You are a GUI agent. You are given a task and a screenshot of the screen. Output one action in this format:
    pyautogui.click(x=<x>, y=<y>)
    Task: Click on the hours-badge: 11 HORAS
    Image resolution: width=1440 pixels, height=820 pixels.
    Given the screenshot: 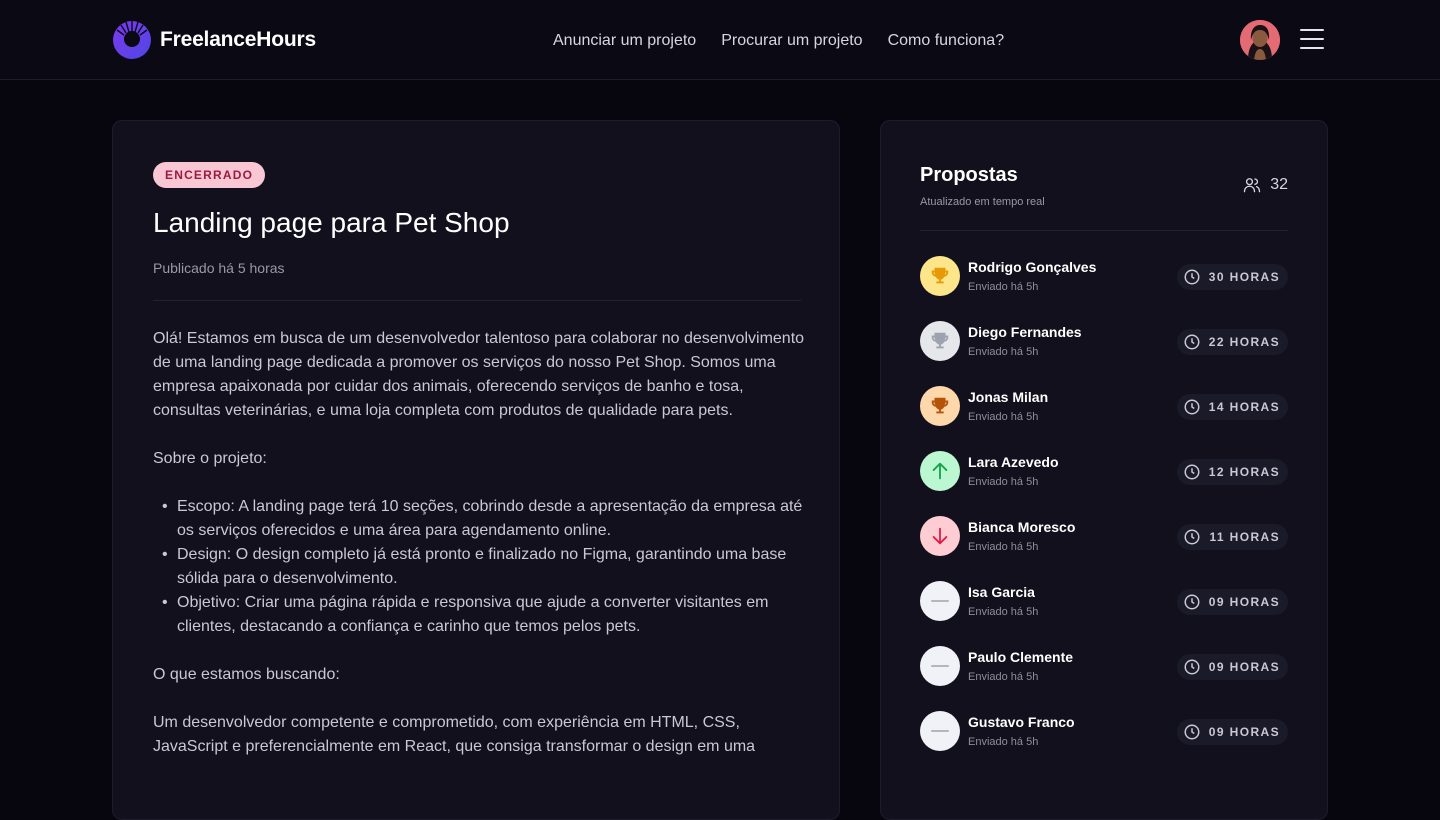 What is the action you would take?
    pyautogui.click(x=1232, y=537)
    